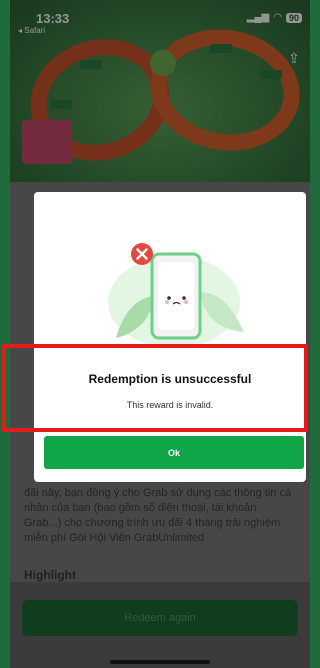 The height and width of the screenshot is (668, 320). What do you see at coordinates (174, 452) in the screenshot?
I see `ok-button: Ok` at bounding box center [174, 452].